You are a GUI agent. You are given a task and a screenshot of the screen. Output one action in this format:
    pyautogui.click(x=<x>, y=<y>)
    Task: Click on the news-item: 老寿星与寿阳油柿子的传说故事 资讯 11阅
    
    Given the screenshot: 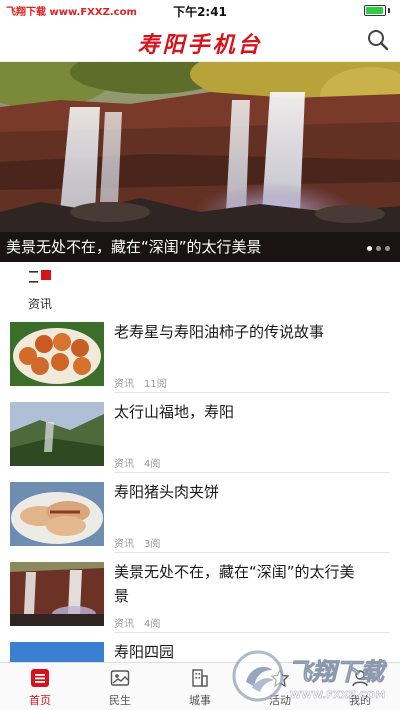 What is the action you would take?
    pyautogui.click(x=200, y=358)
    